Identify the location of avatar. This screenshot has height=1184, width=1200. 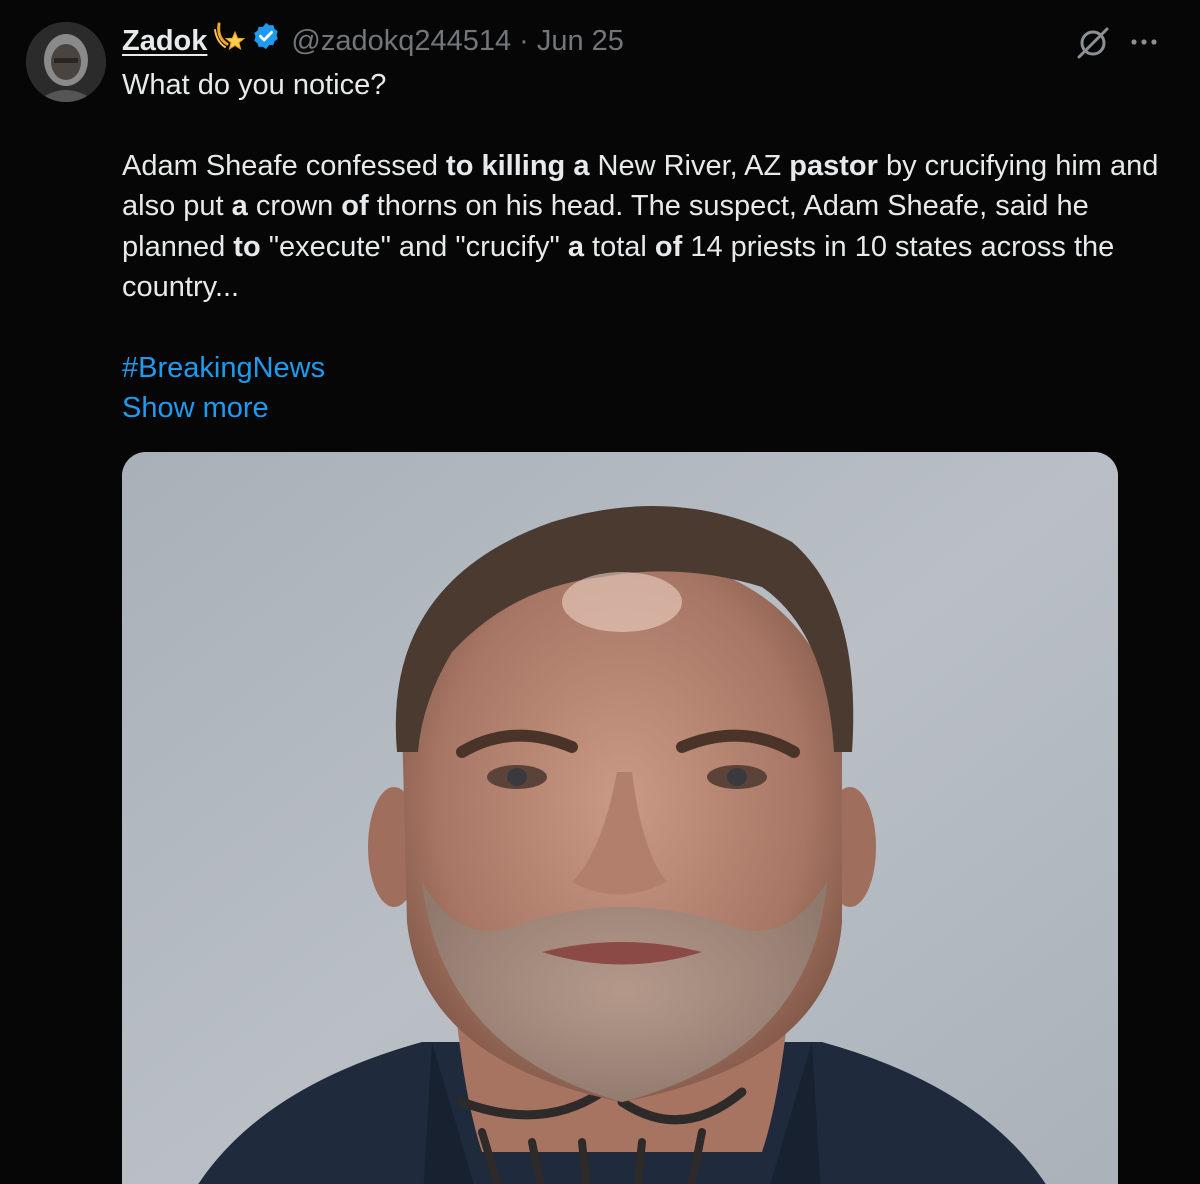
(66, 62).